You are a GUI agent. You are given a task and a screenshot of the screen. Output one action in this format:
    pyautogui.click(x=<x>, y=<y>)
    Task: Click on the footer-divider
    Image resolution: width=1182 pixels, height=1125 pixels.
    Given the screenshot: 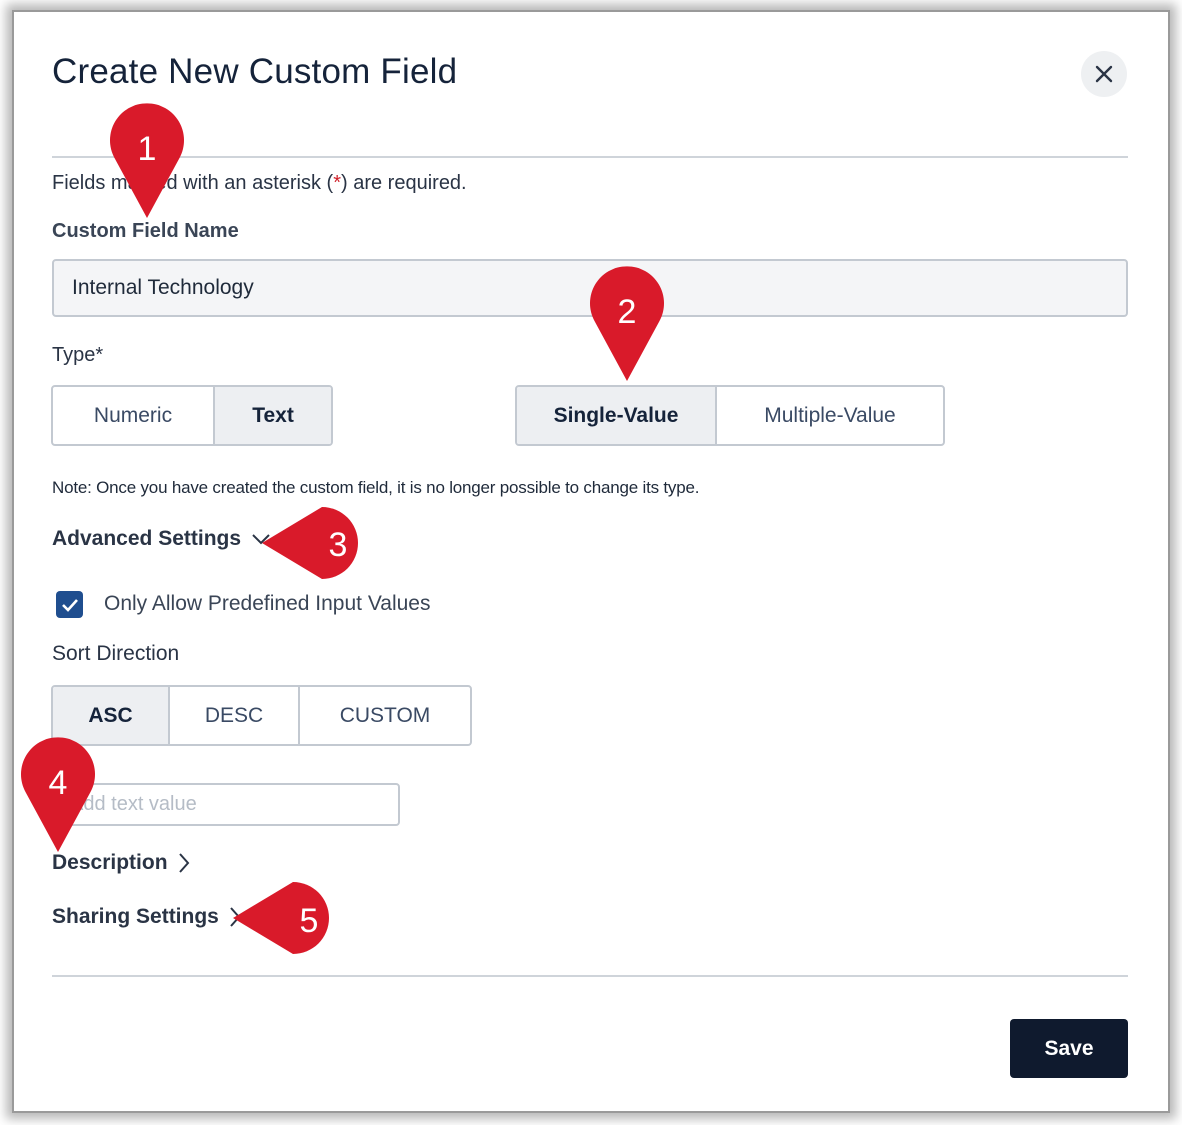 What is the action you would take?
    pyautogui.click(x=590, y=976)
    